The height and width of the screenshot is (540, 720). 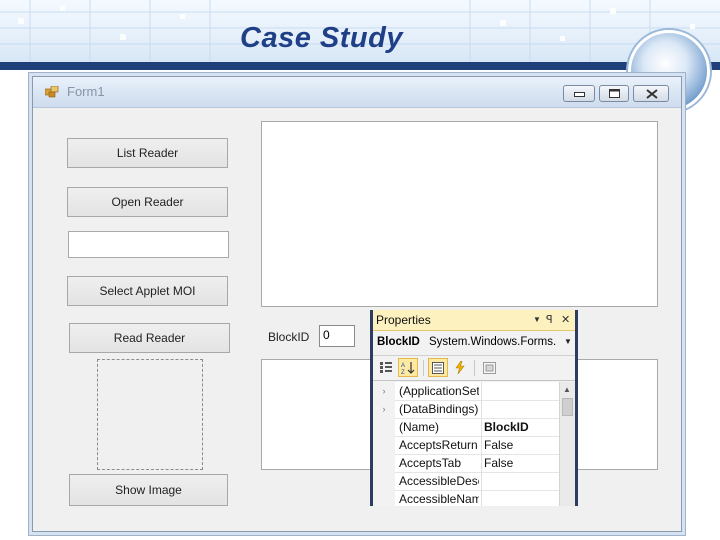 I want to click on properties-scrollbar: ▲, so click(x=567, y=444).